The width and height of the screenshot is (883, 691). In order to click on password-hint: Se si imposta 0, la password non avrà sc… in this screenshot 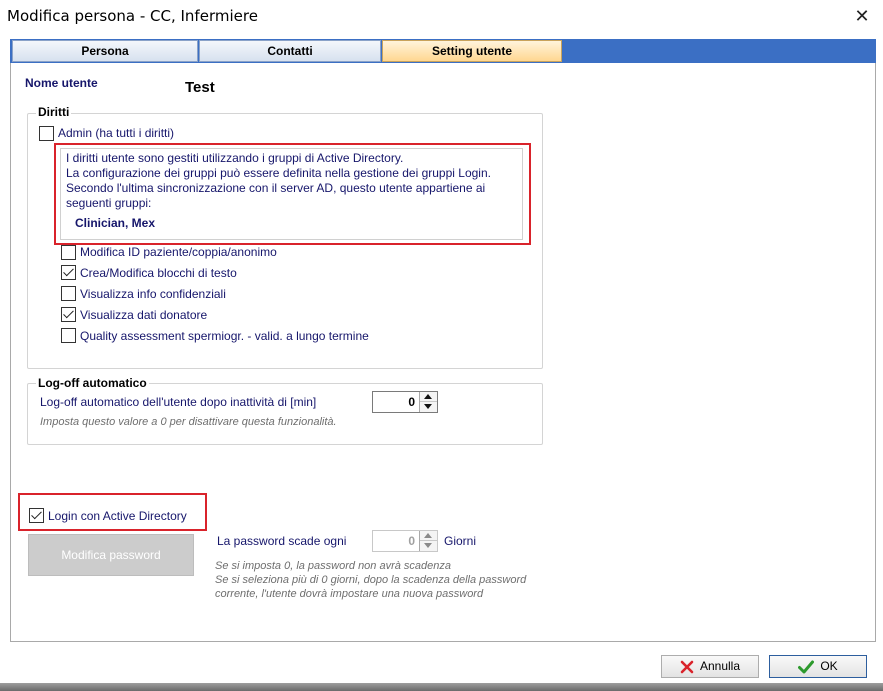, I will do `click(333, 566)`.